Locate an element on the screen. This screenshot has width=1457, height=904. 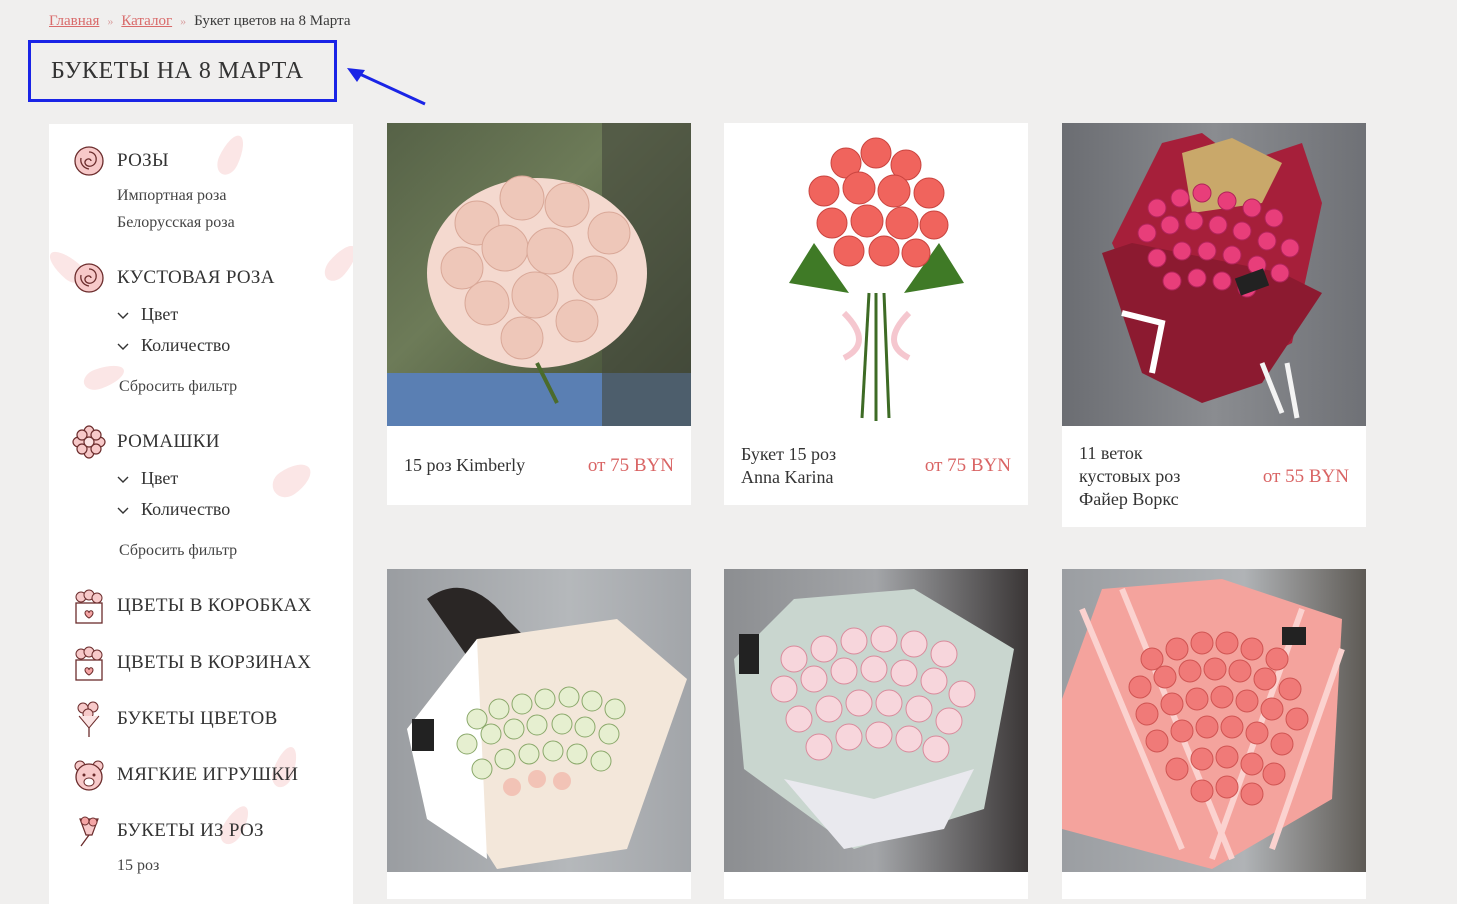
flower-box-icon is located at coordinates (89, 606).